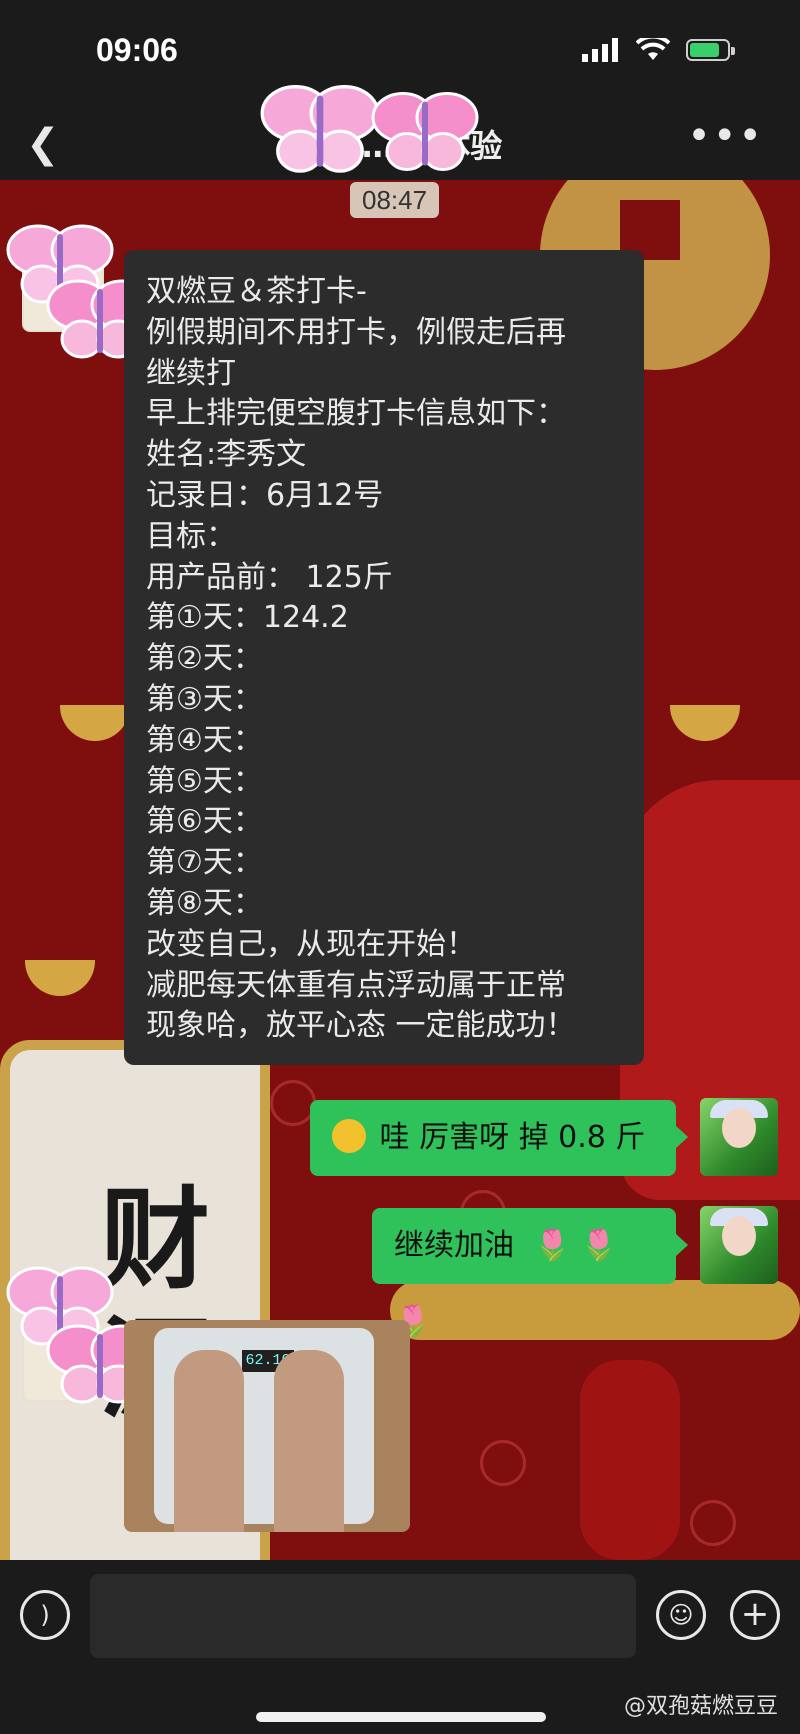 The height and width of the screenshot is (1734, 800). I want to click on message-line: 第②天：, so click(204, 659).